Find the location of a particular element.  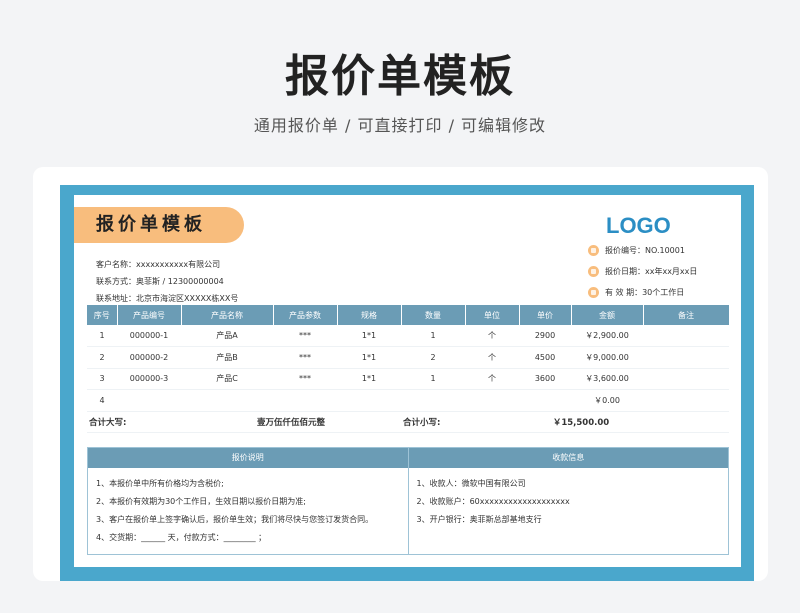

table-cell: 000000-2 is located at coordinates (149, 357).